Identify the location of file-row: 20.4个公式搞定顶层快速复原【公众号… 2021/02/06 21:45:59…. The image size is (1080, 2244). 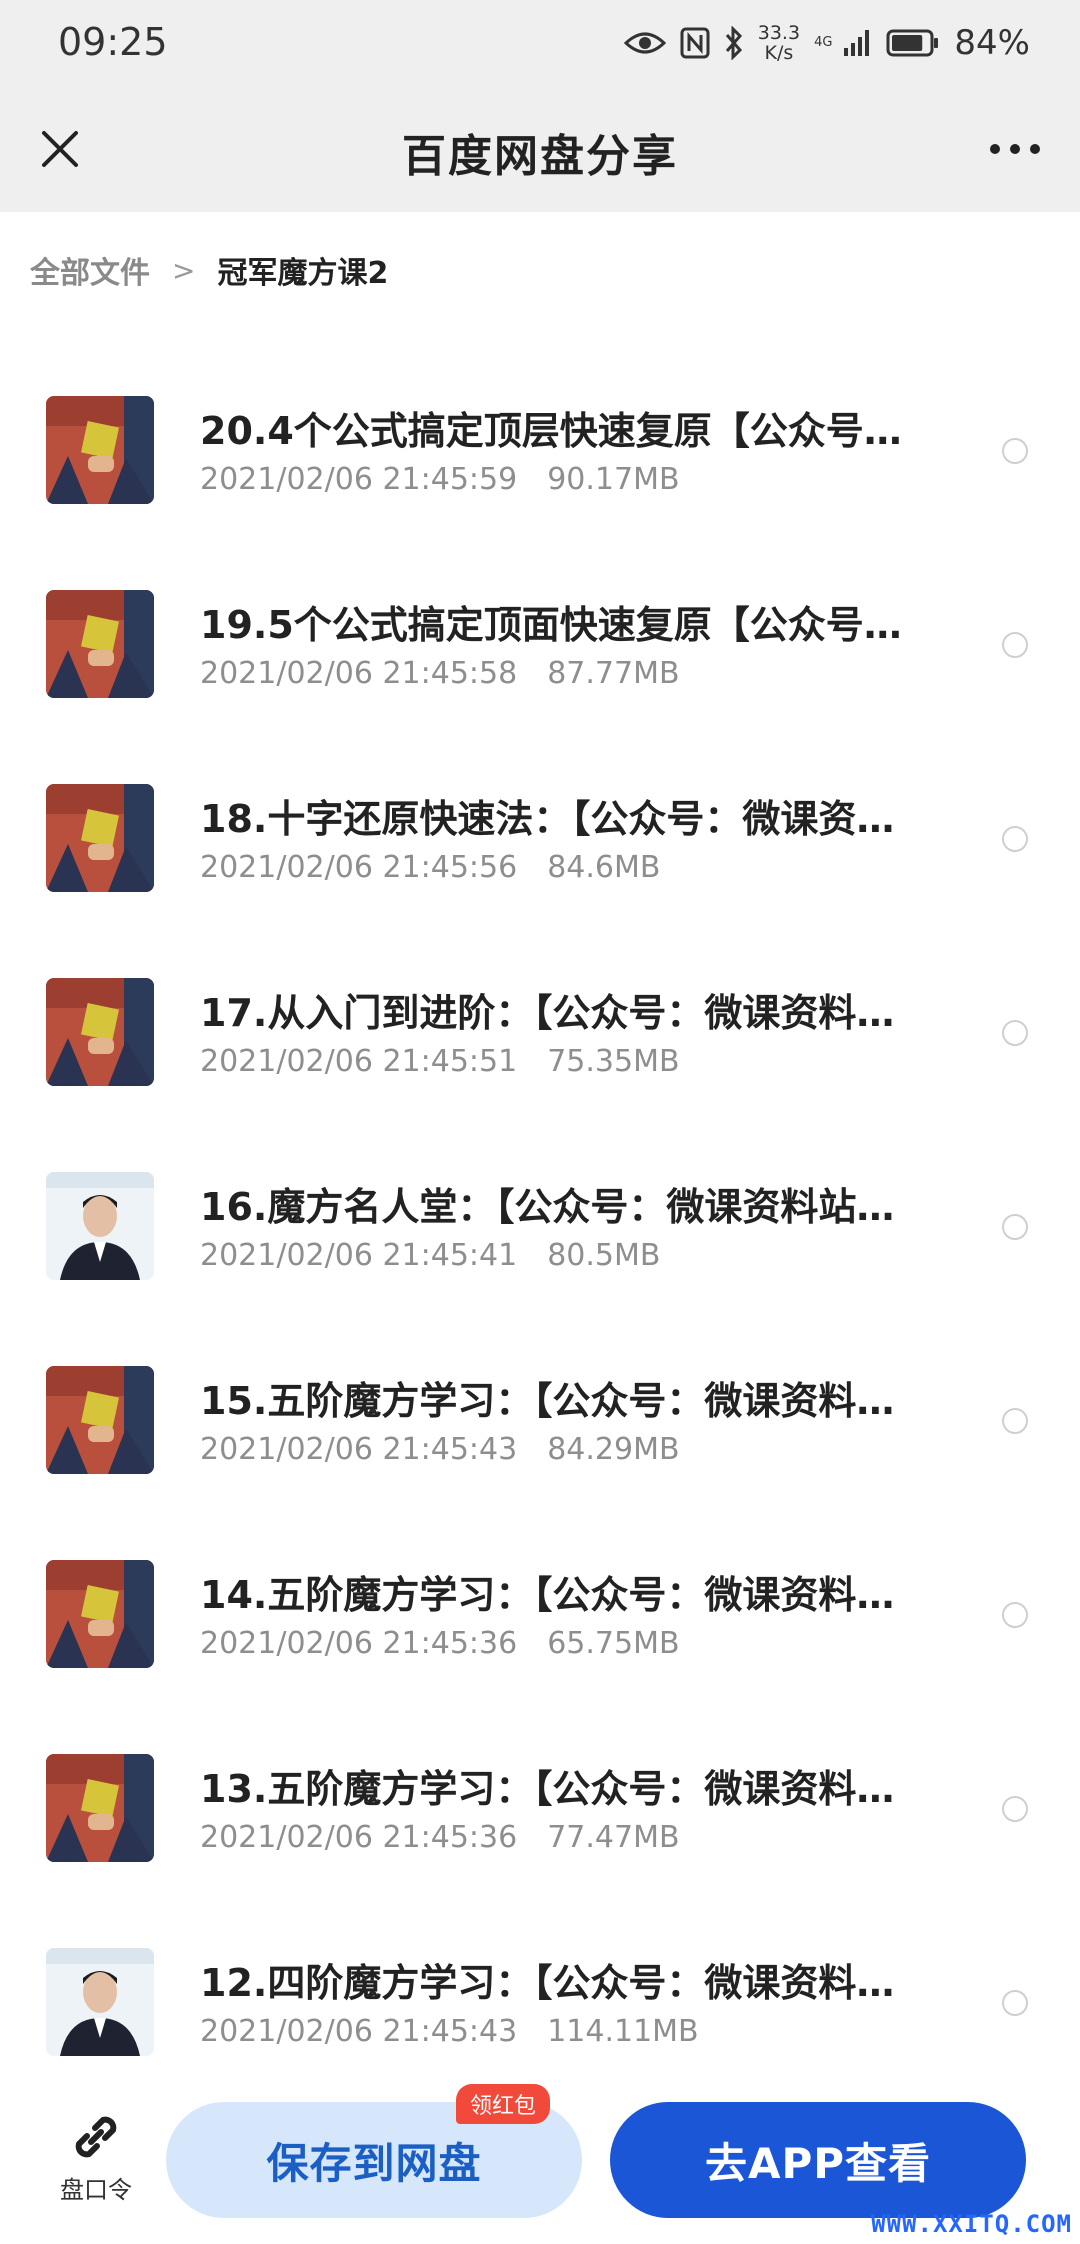
(540, 487).